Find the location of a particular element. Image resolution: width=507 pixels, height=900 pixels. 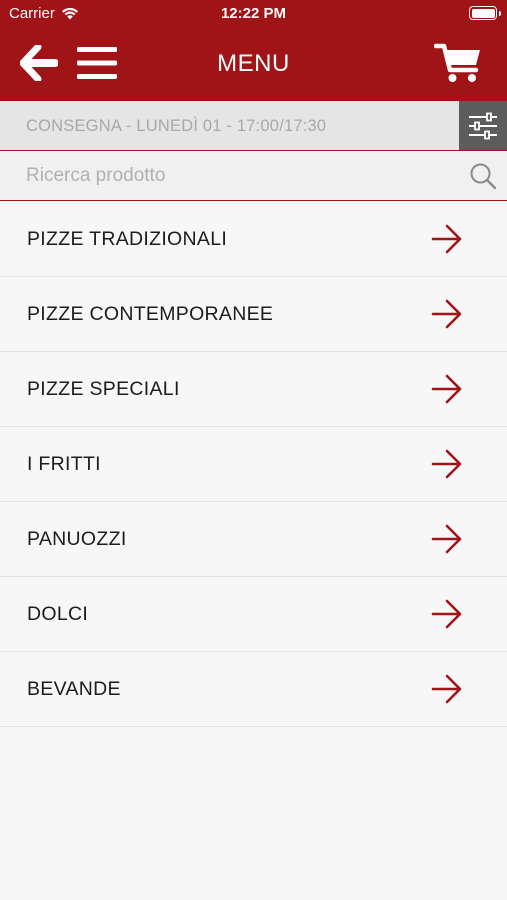

delivery-info: CONSEGNA - LUNEDÌ 01 - 17:00/17:30 is located at coordinates (176, 126).